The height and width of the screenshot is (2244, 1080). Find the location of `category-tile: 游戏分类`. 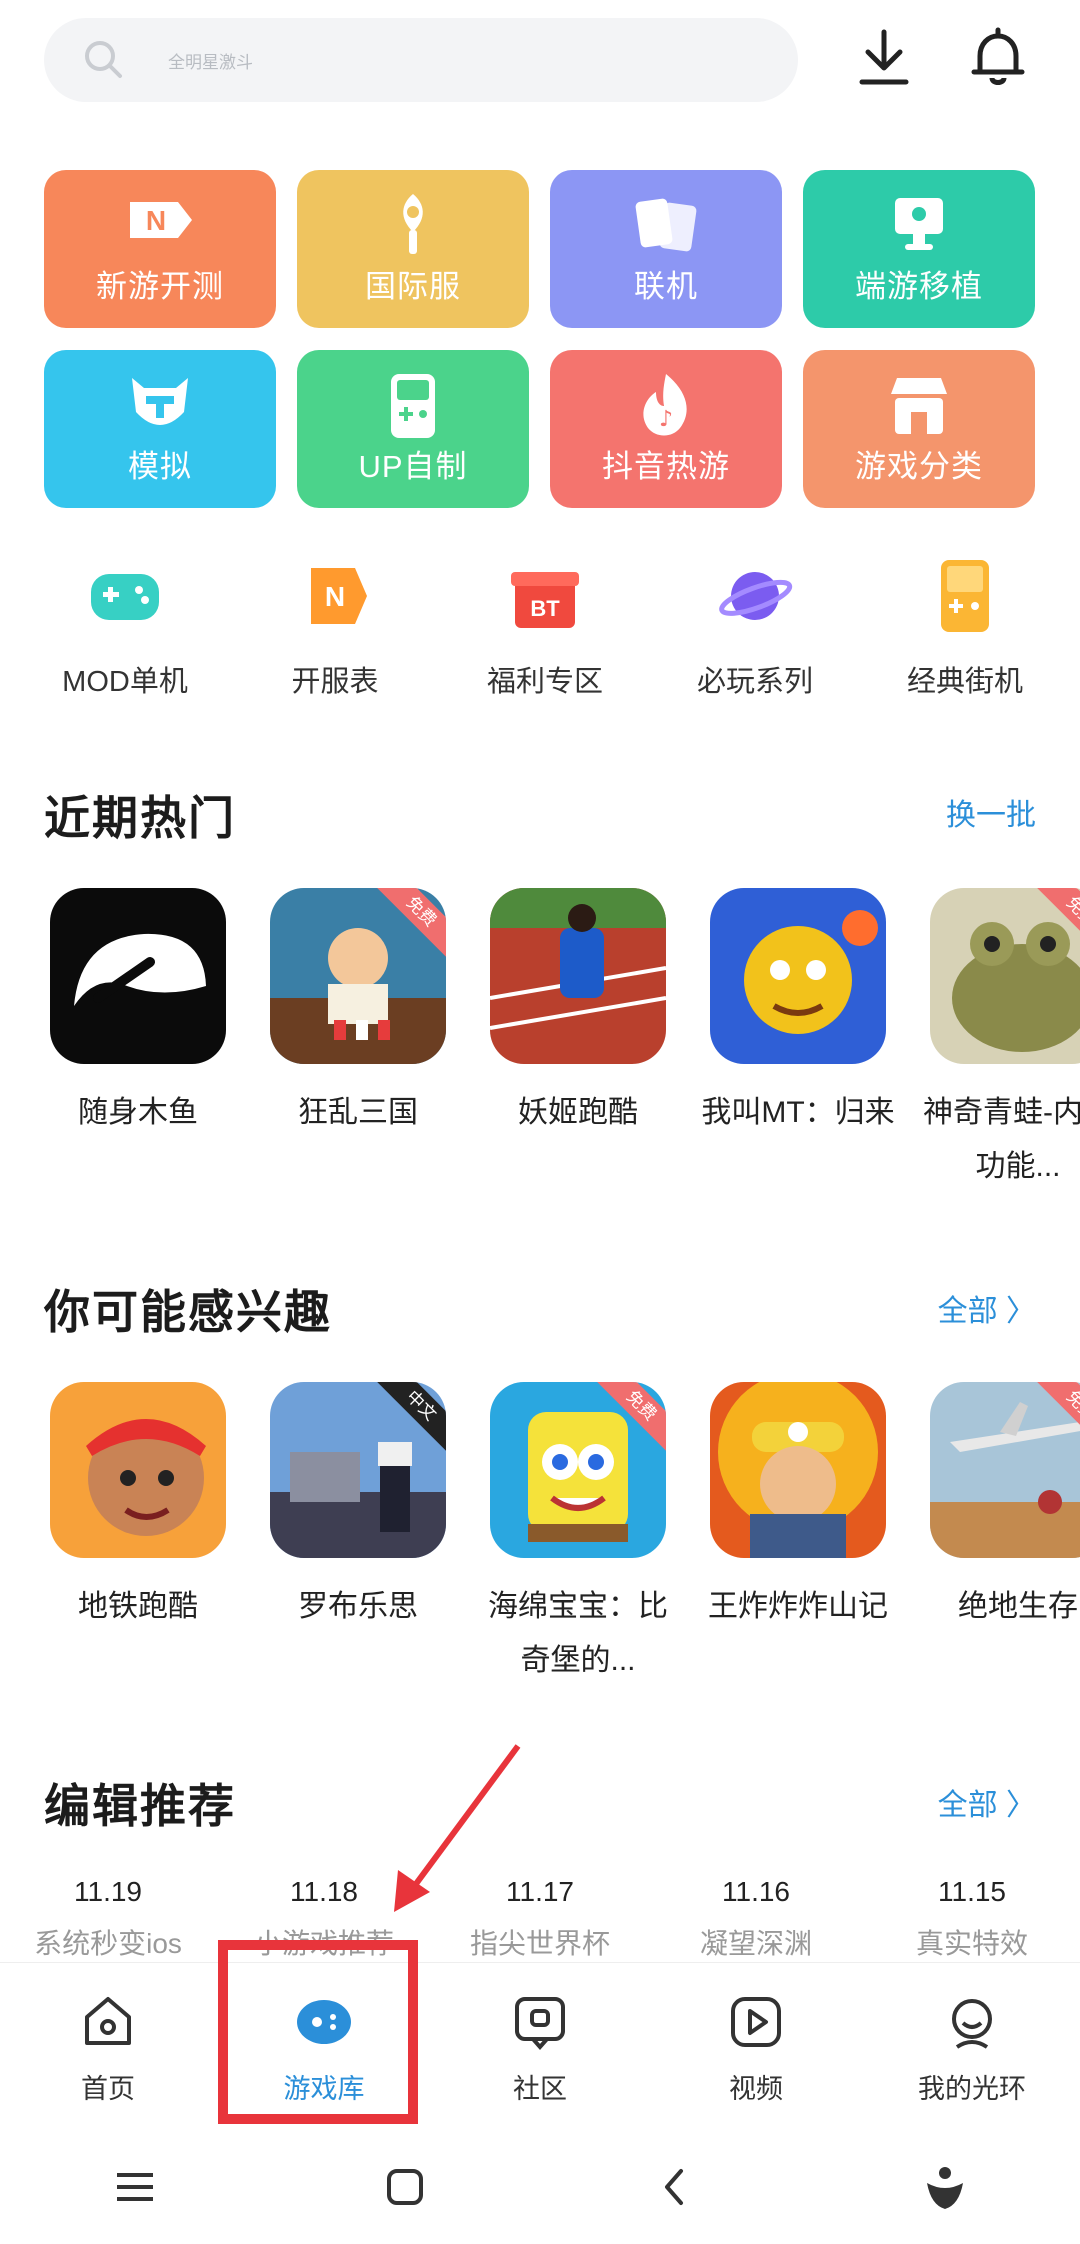

category-tile: 游戏分类 is located at coordinates (919, 429).